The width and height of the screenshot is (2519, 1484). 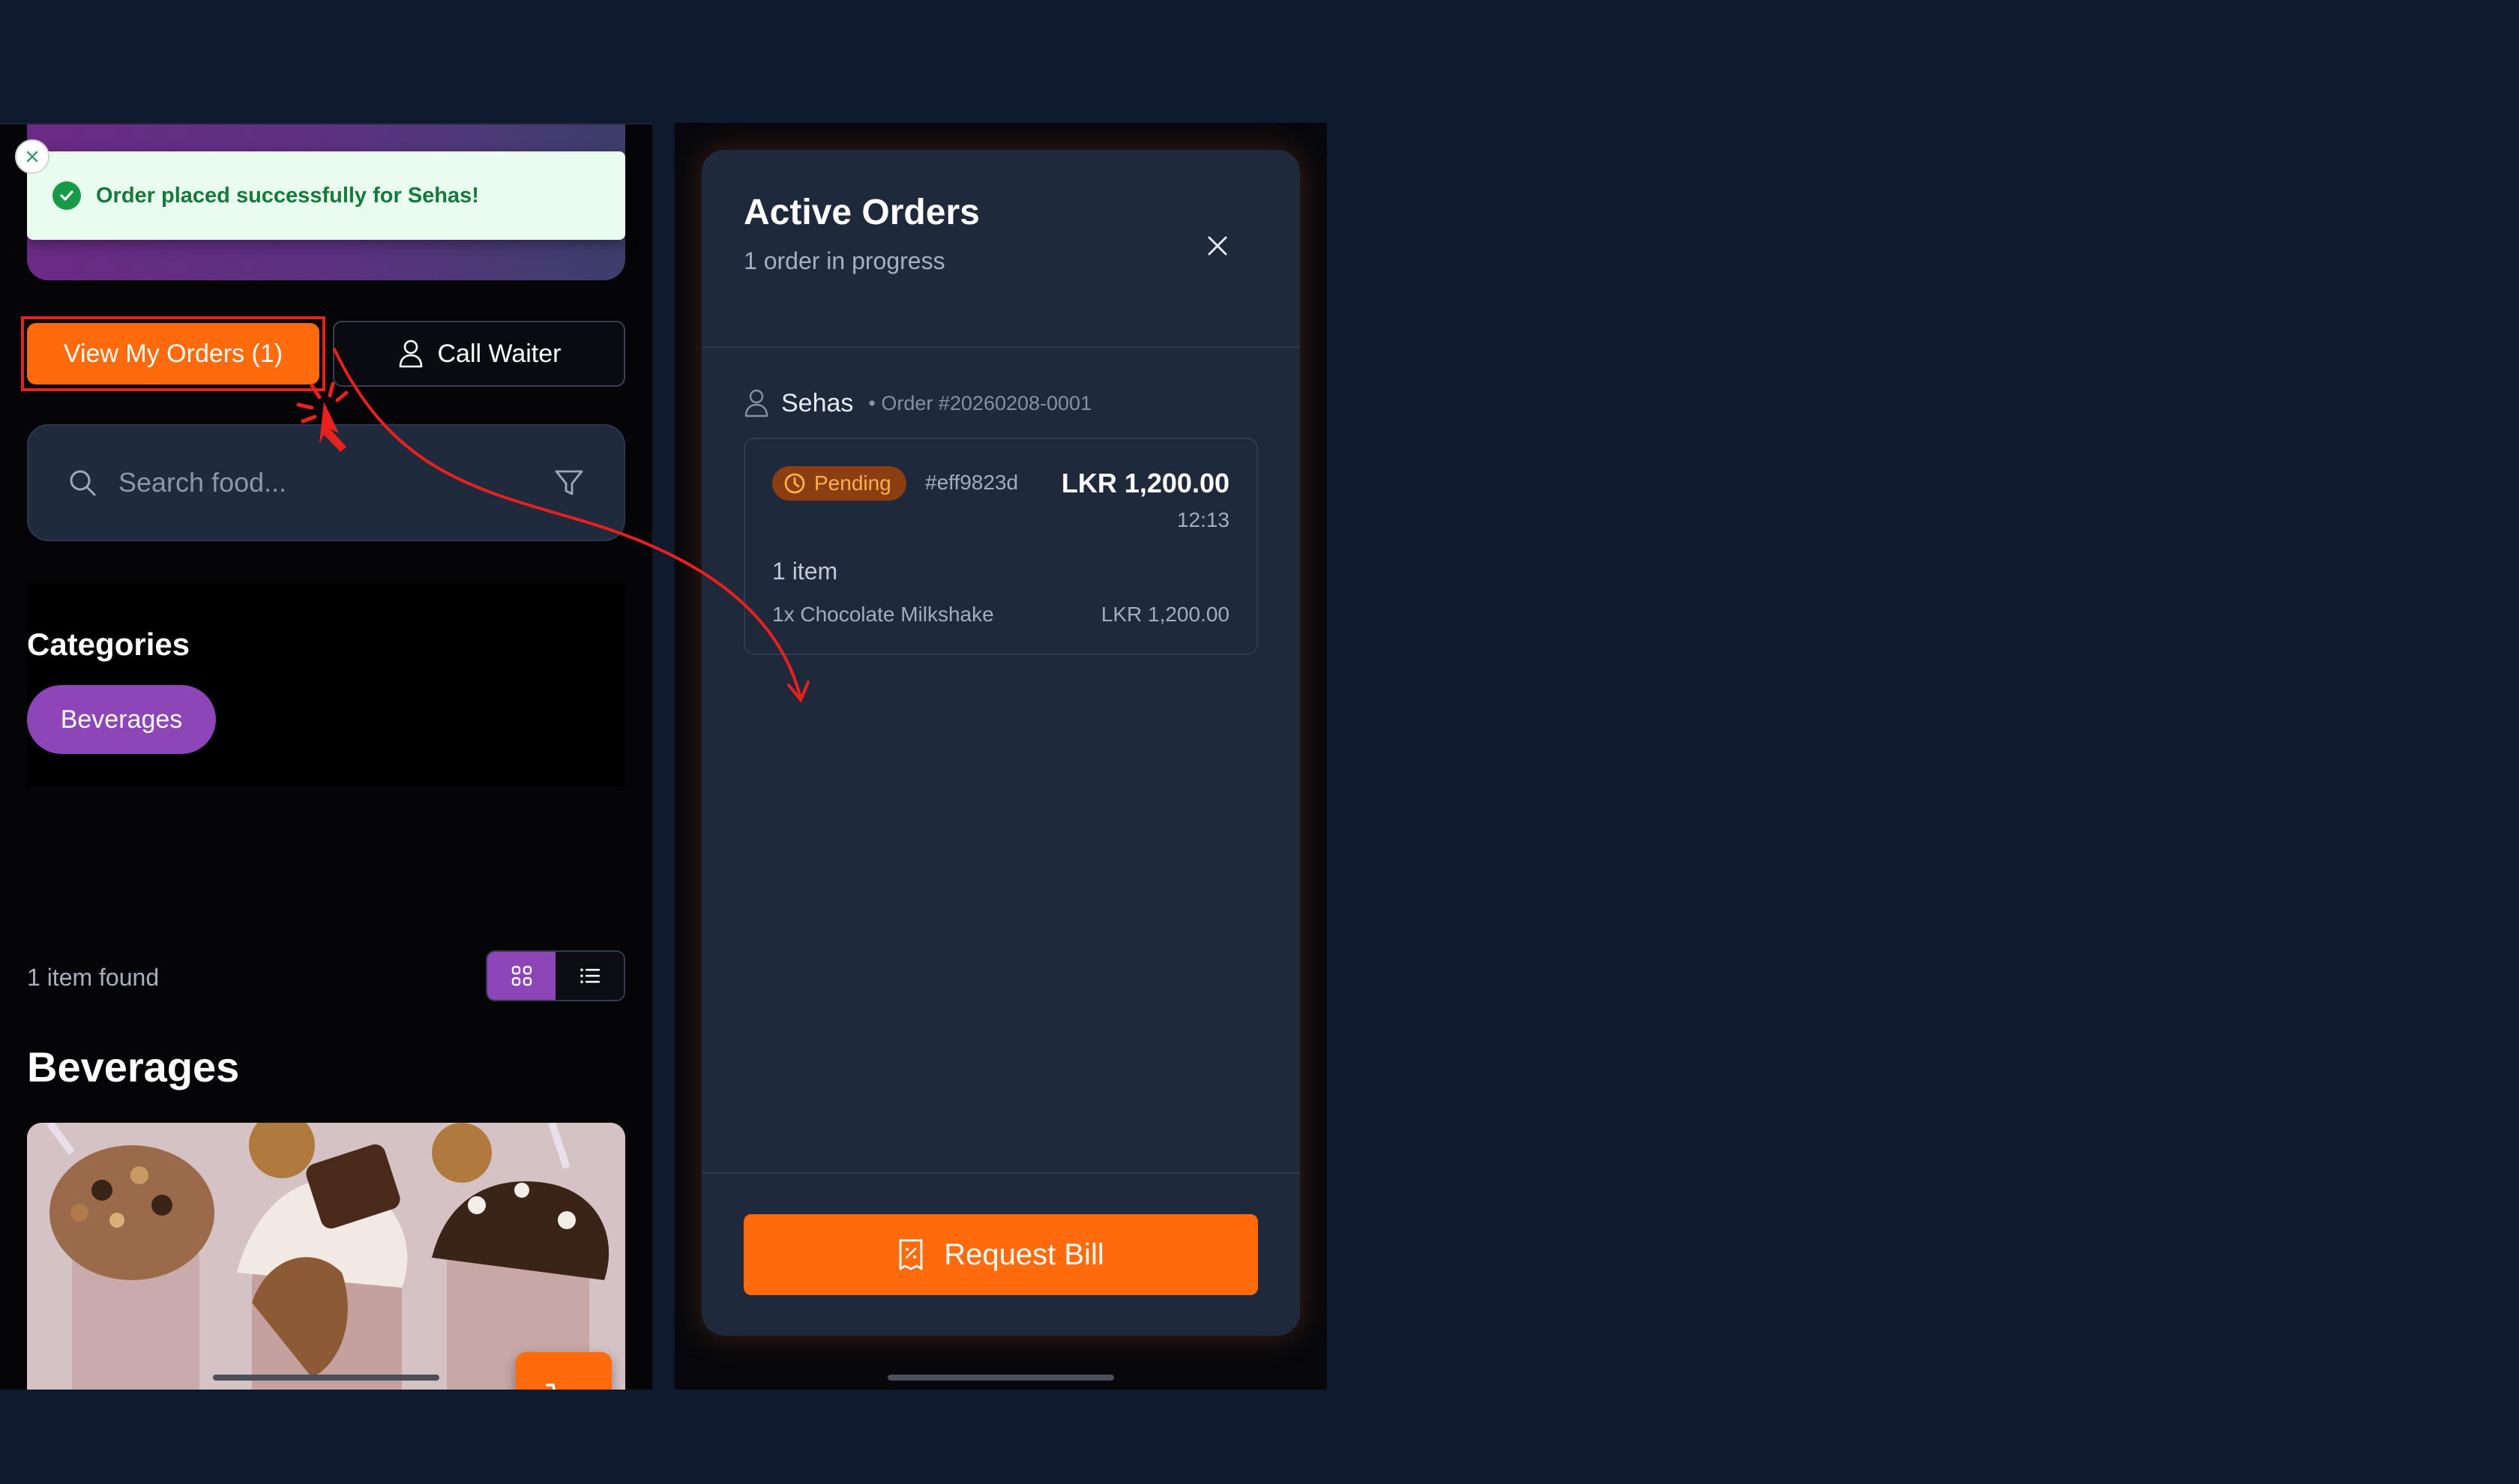 I want to click on status-badge: Pending, so click(x=839, y=484).